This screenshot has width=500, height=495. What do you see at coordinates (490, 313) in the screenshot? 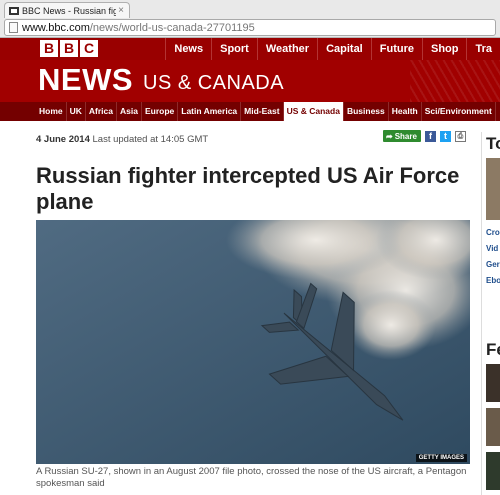
I see `right-rail: To Cro Vid Ger Ebo Fe` at bounding box center [490, 313].